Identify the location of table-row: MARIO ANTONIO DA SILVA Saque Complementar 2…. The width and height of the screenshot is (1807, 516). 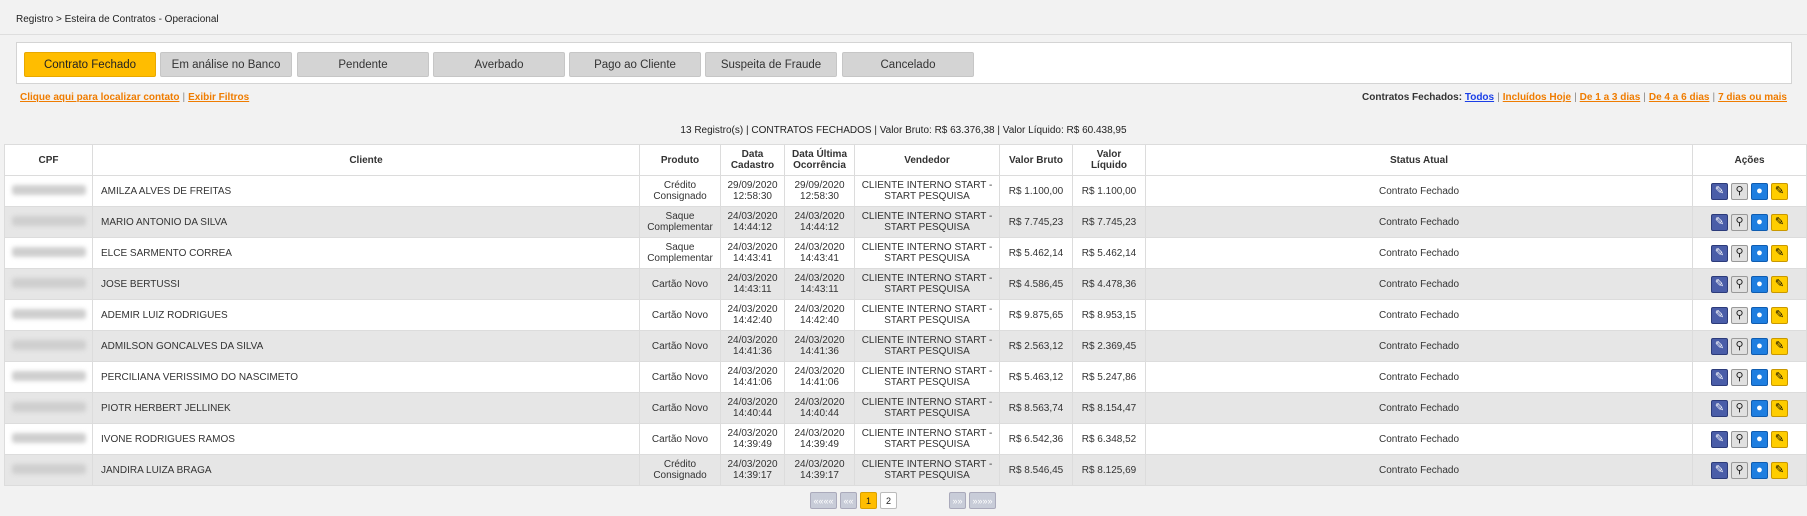
(905, 222).